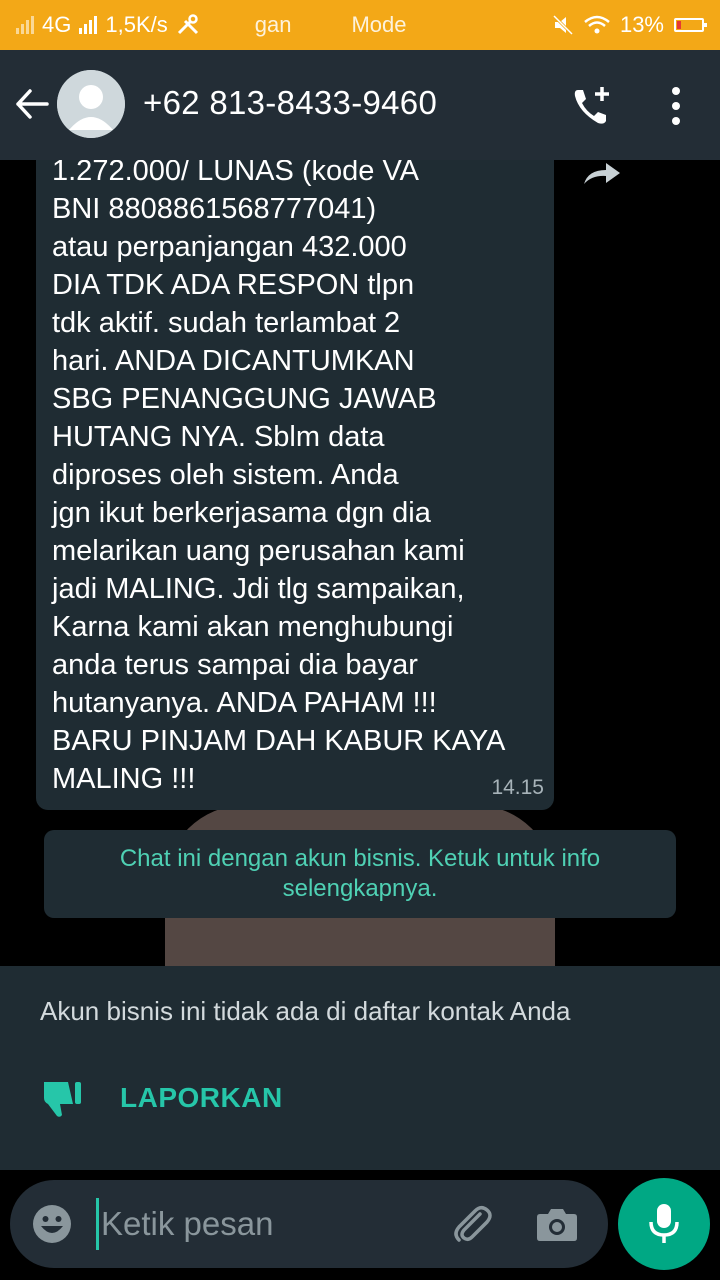 The image size is (720, 1280). Describe the element at coordinates (52, 1224) in the screenshot. I see `emoji-icon` at that location.